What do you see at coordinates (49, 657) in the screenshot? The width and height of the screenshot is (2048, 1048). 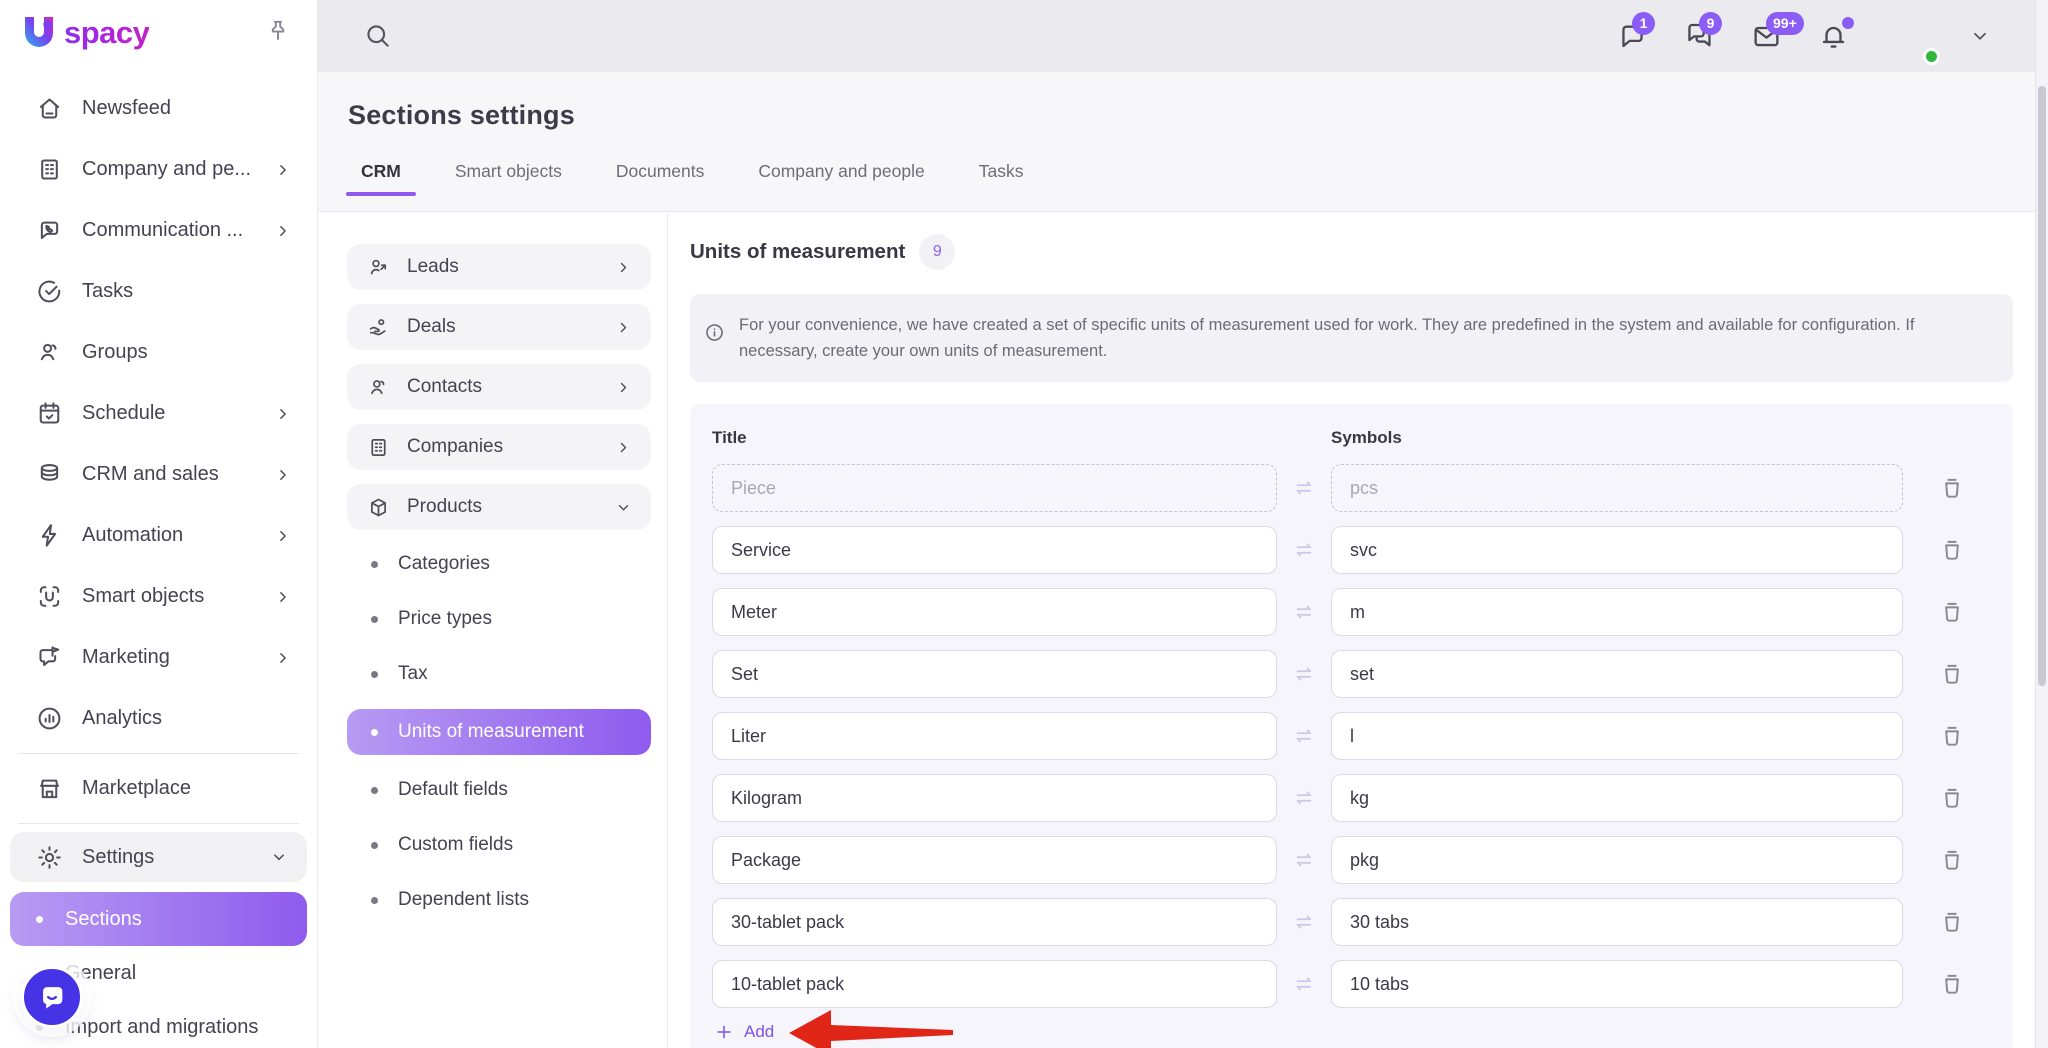 I see `marketing-icon` at bounding box center [49, 657].